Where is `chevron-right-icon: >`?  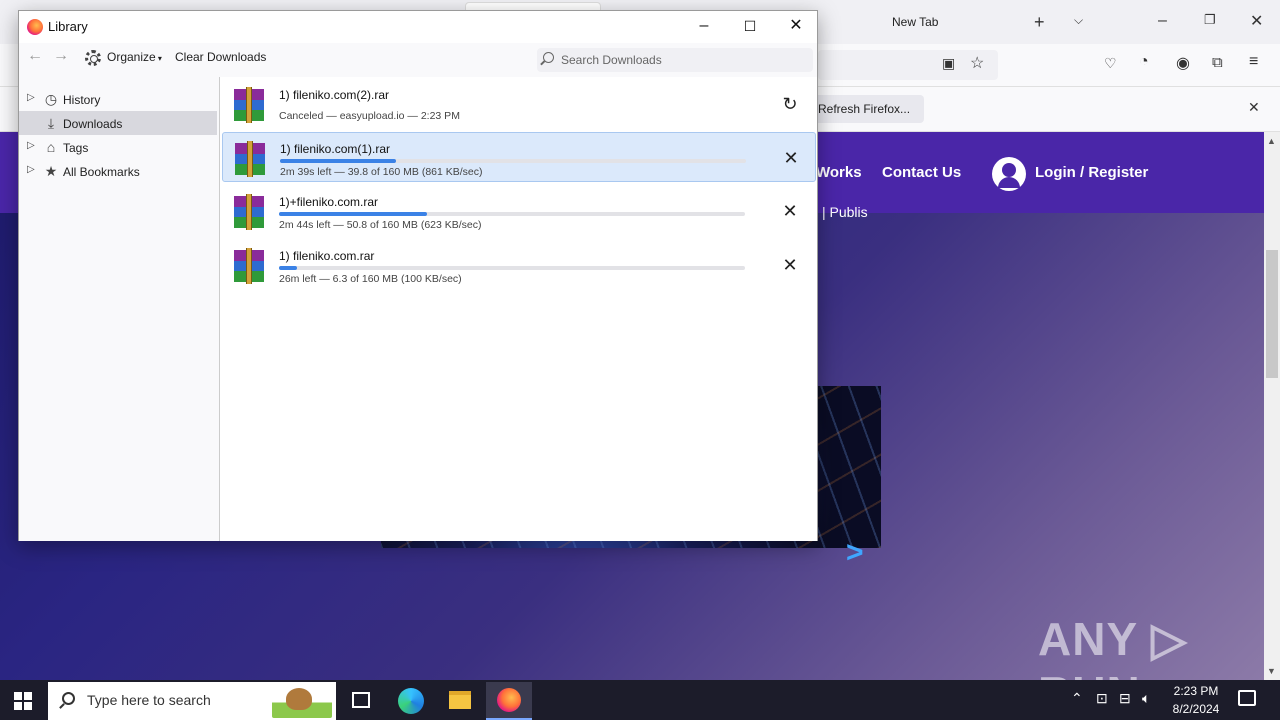 chevron-right-icon: > is located at coordinates (855, 552).